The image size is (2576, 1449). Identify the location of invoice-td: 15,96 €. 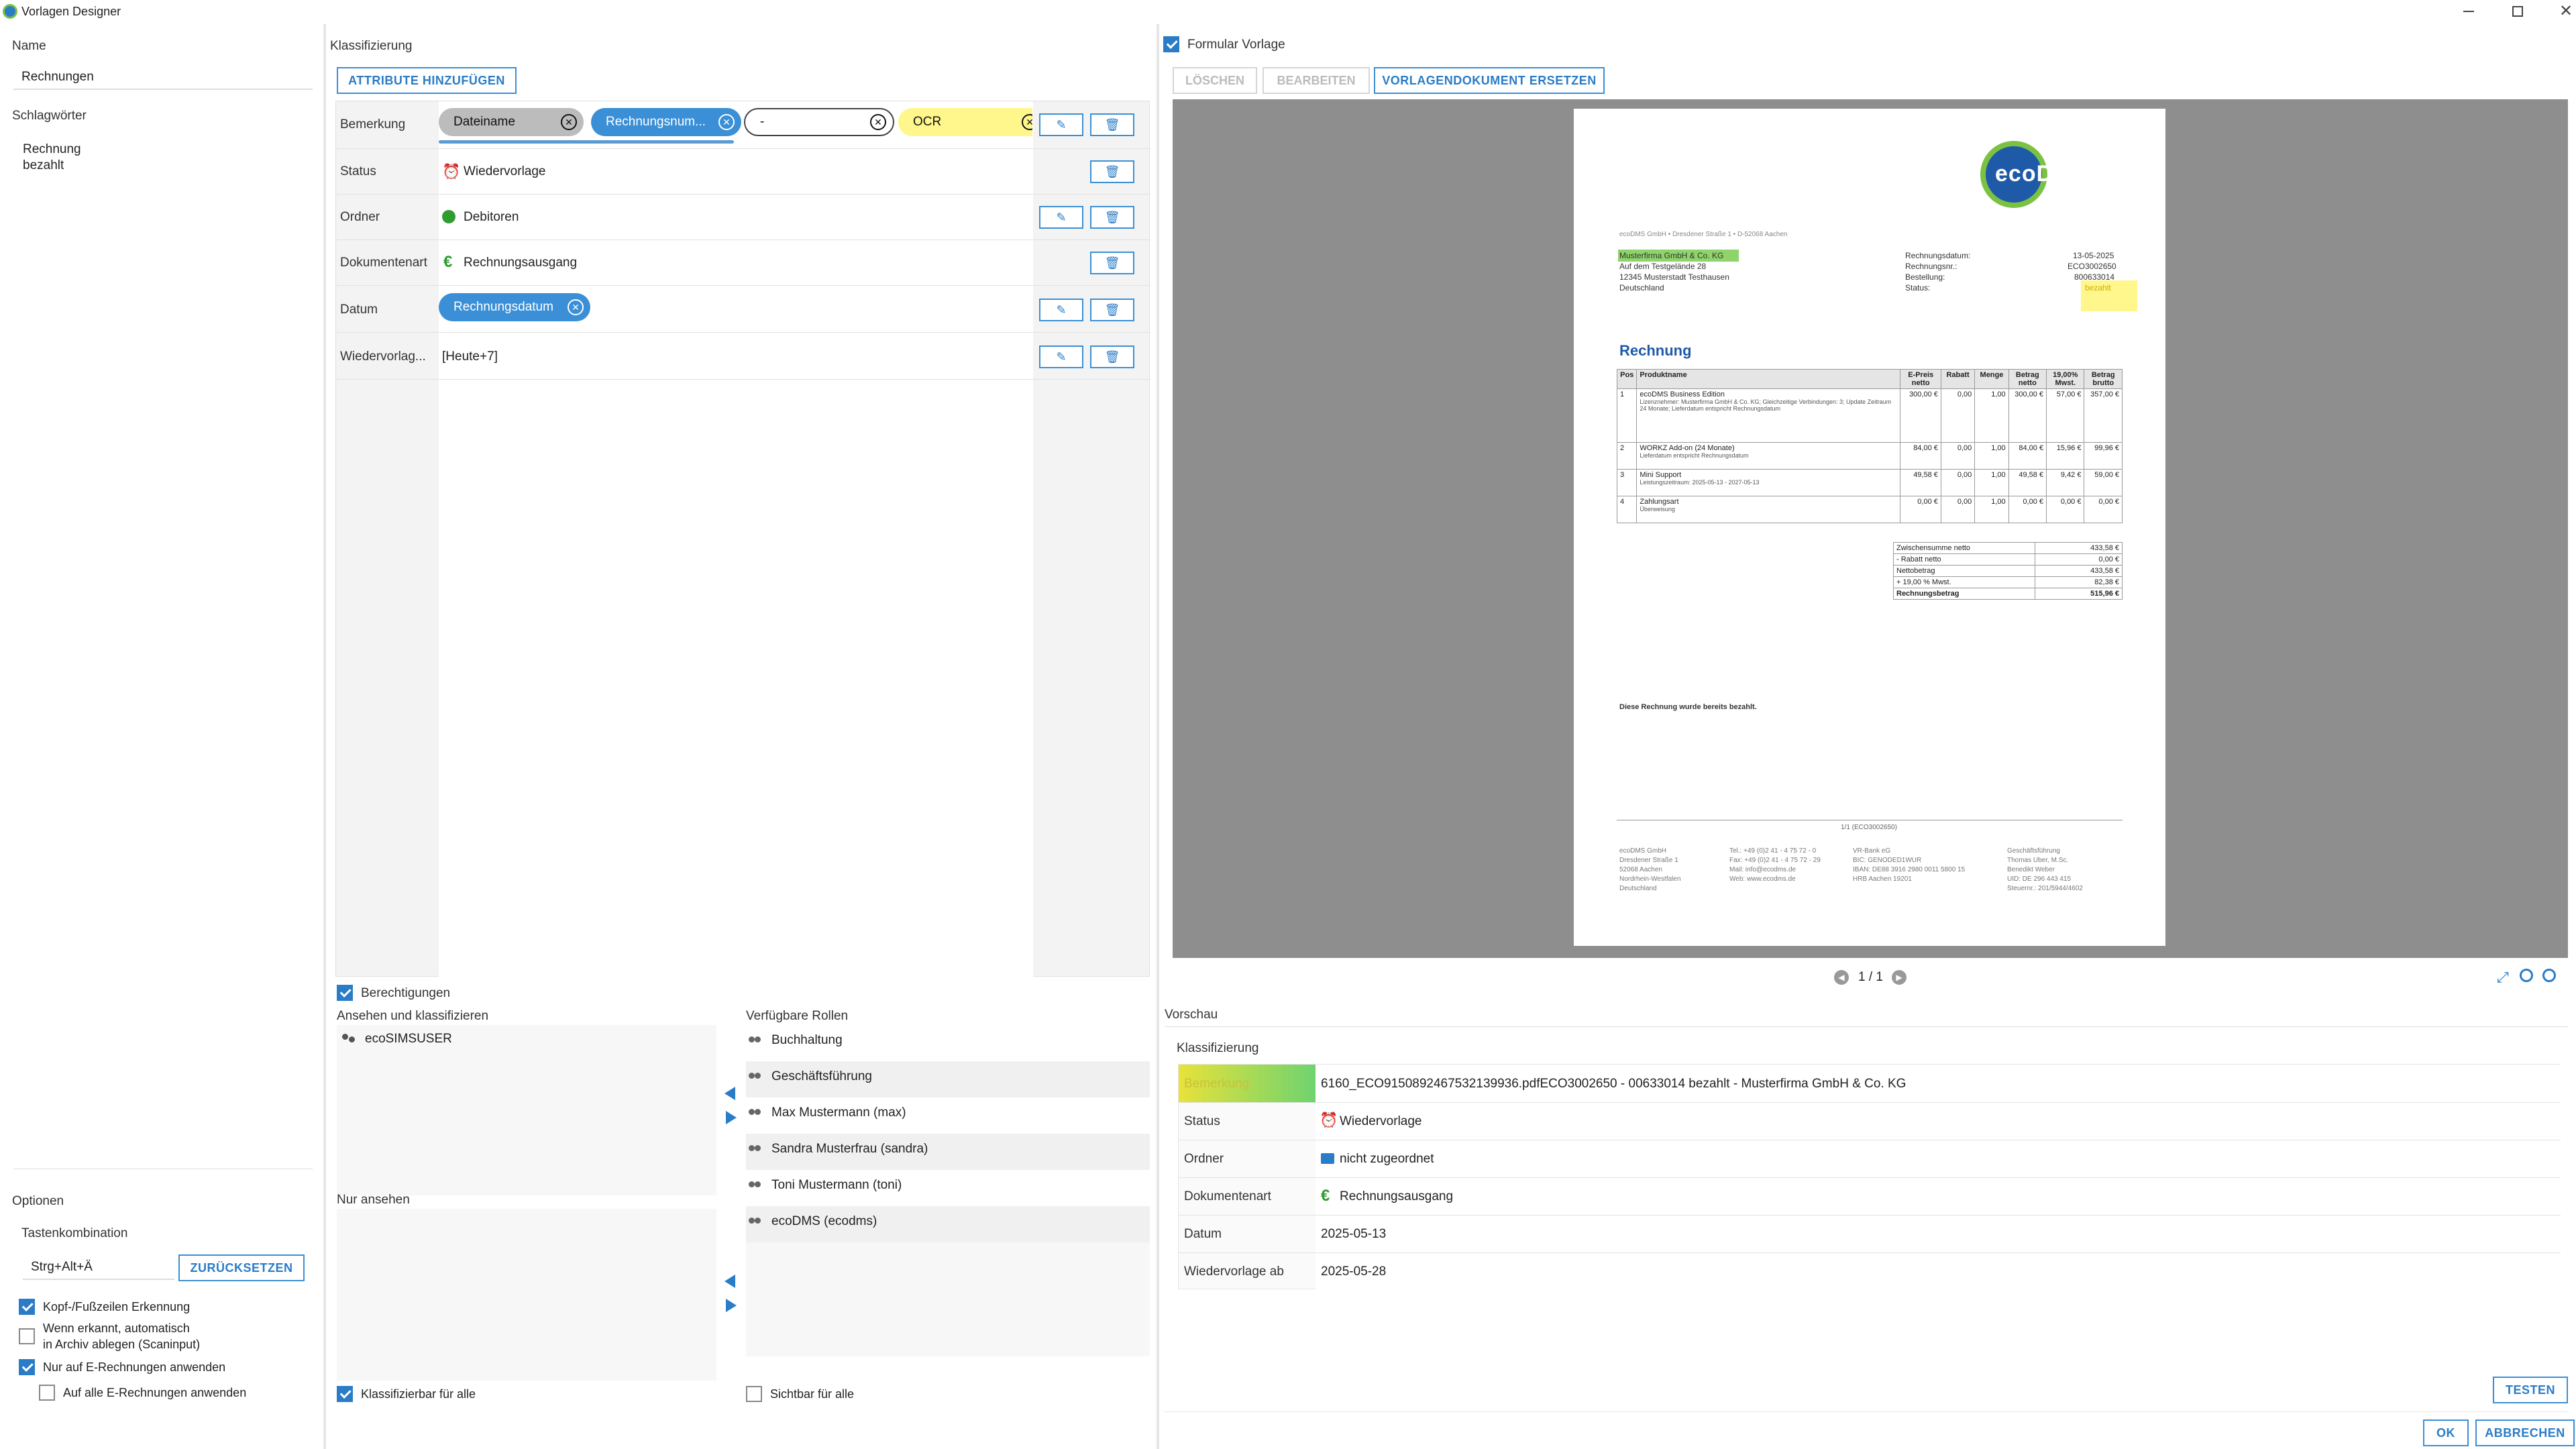
(2065, 456).